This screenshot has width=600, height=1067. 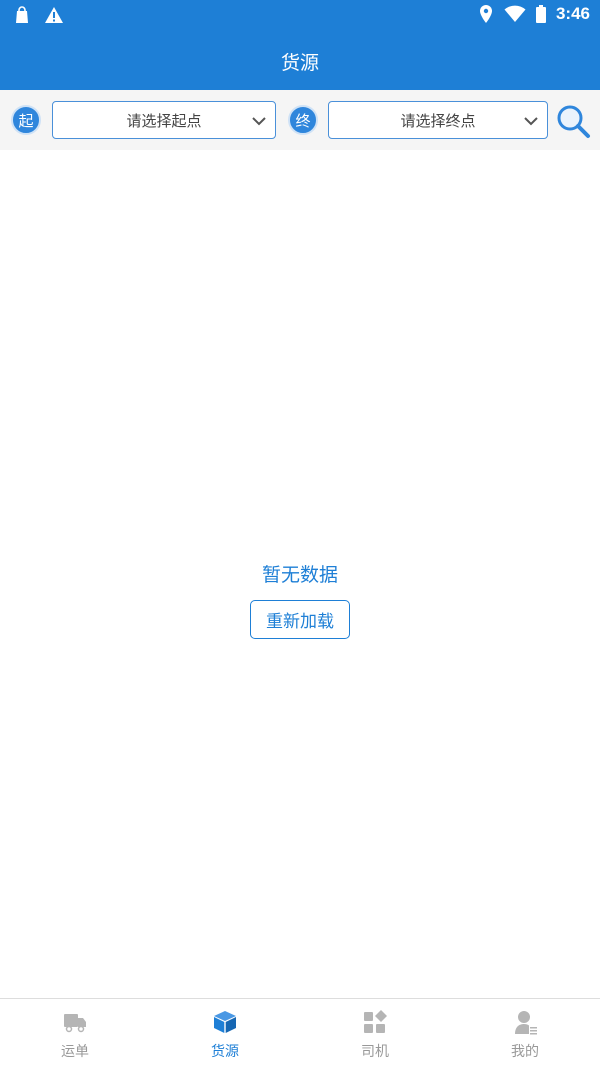 I want to click on start-point-placeholder: 请选择起点, so click(x=164, y=120).